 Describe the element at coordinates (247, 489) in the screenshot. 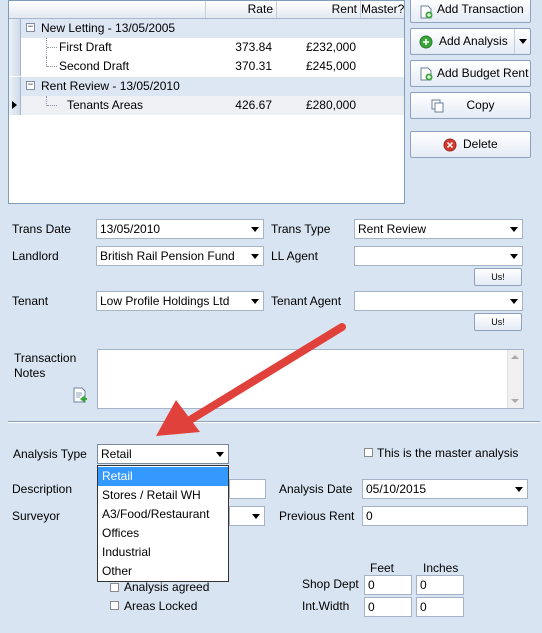

I see `description-field` at that location.